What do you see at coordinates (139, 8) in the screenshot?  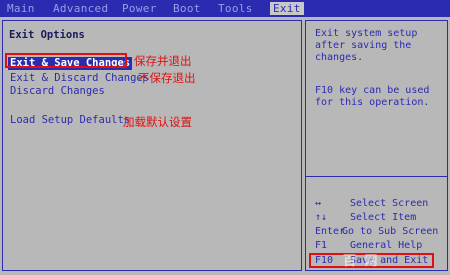 I see `menu-power: Power` at bounding box center [139, 8].